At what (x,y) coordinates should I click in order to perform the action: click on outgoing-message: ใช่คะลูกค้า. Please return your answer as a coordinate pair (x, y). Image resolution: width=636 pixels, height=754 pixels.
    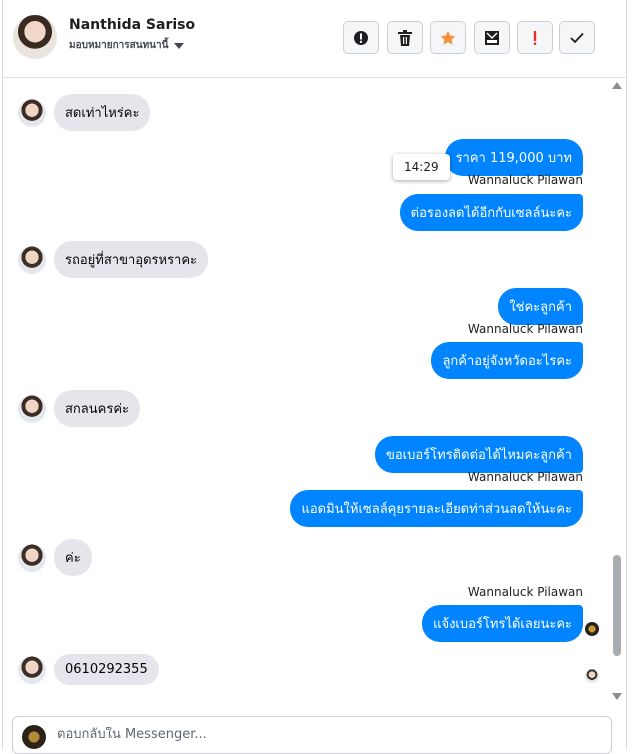
    Looking at the image, I should click on (540, 306).